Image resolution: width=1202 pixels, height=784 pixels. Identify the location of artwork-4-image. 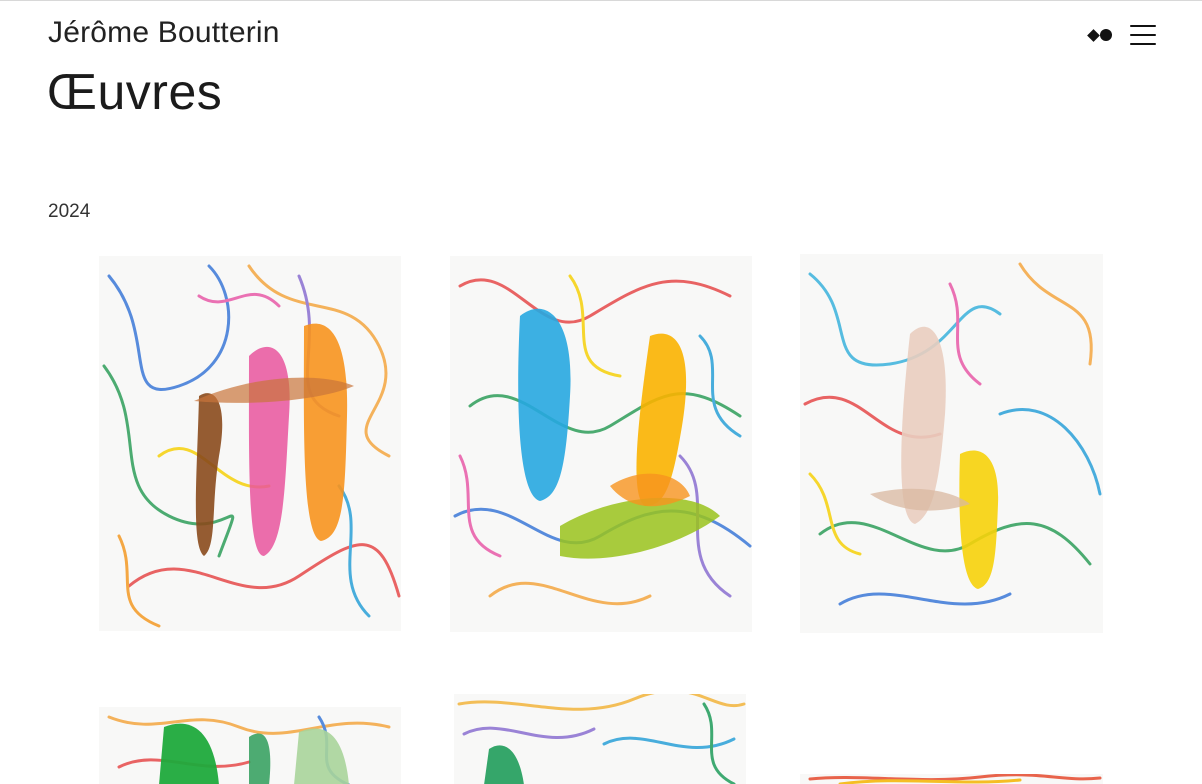
(249, 749).